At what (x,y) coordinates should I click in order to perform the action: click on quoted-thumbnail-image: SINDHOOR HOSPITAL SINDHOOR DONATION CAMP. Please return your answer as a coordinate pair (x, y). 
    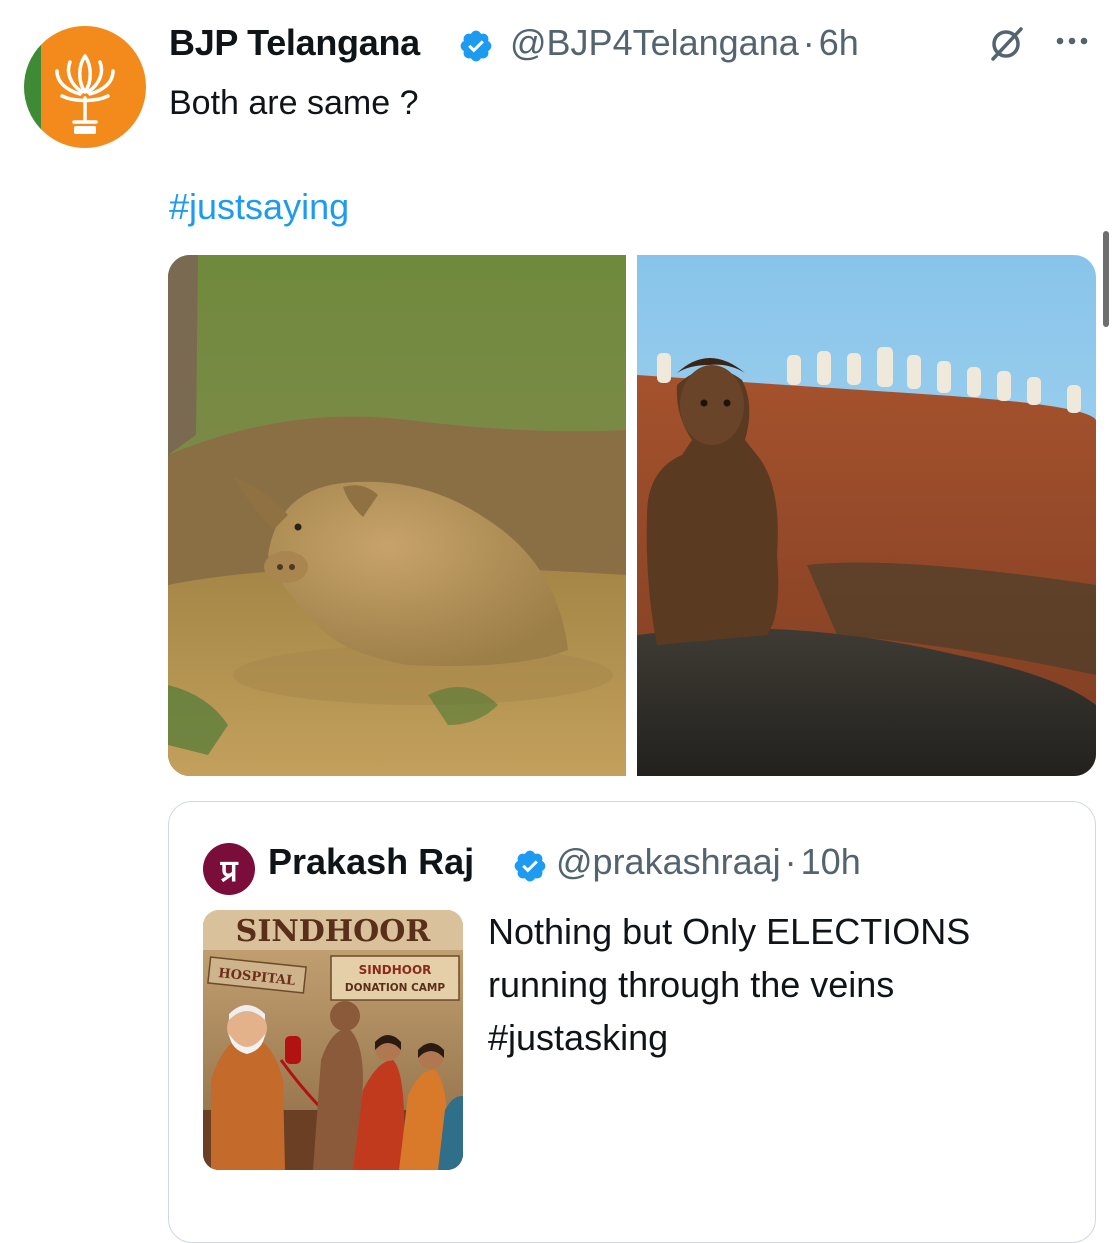
    Looking at the image, I should click on (333, 1040).